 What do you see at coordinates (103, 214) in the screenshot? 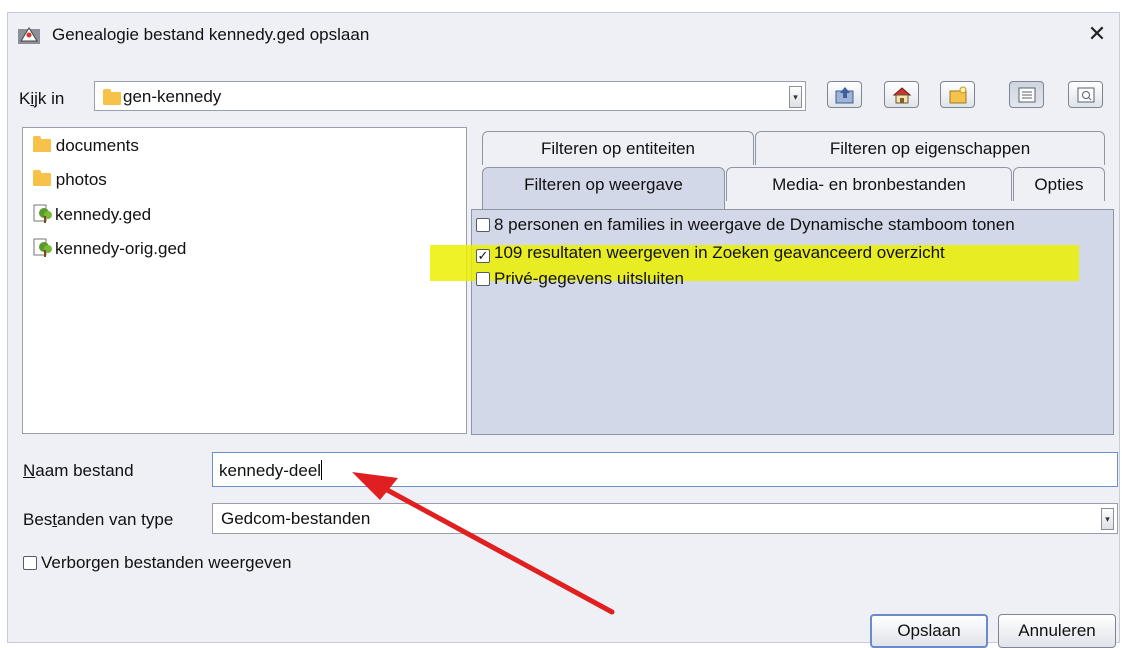
I see `file-name: kennedy.ged` at bounding box center [103, 214].